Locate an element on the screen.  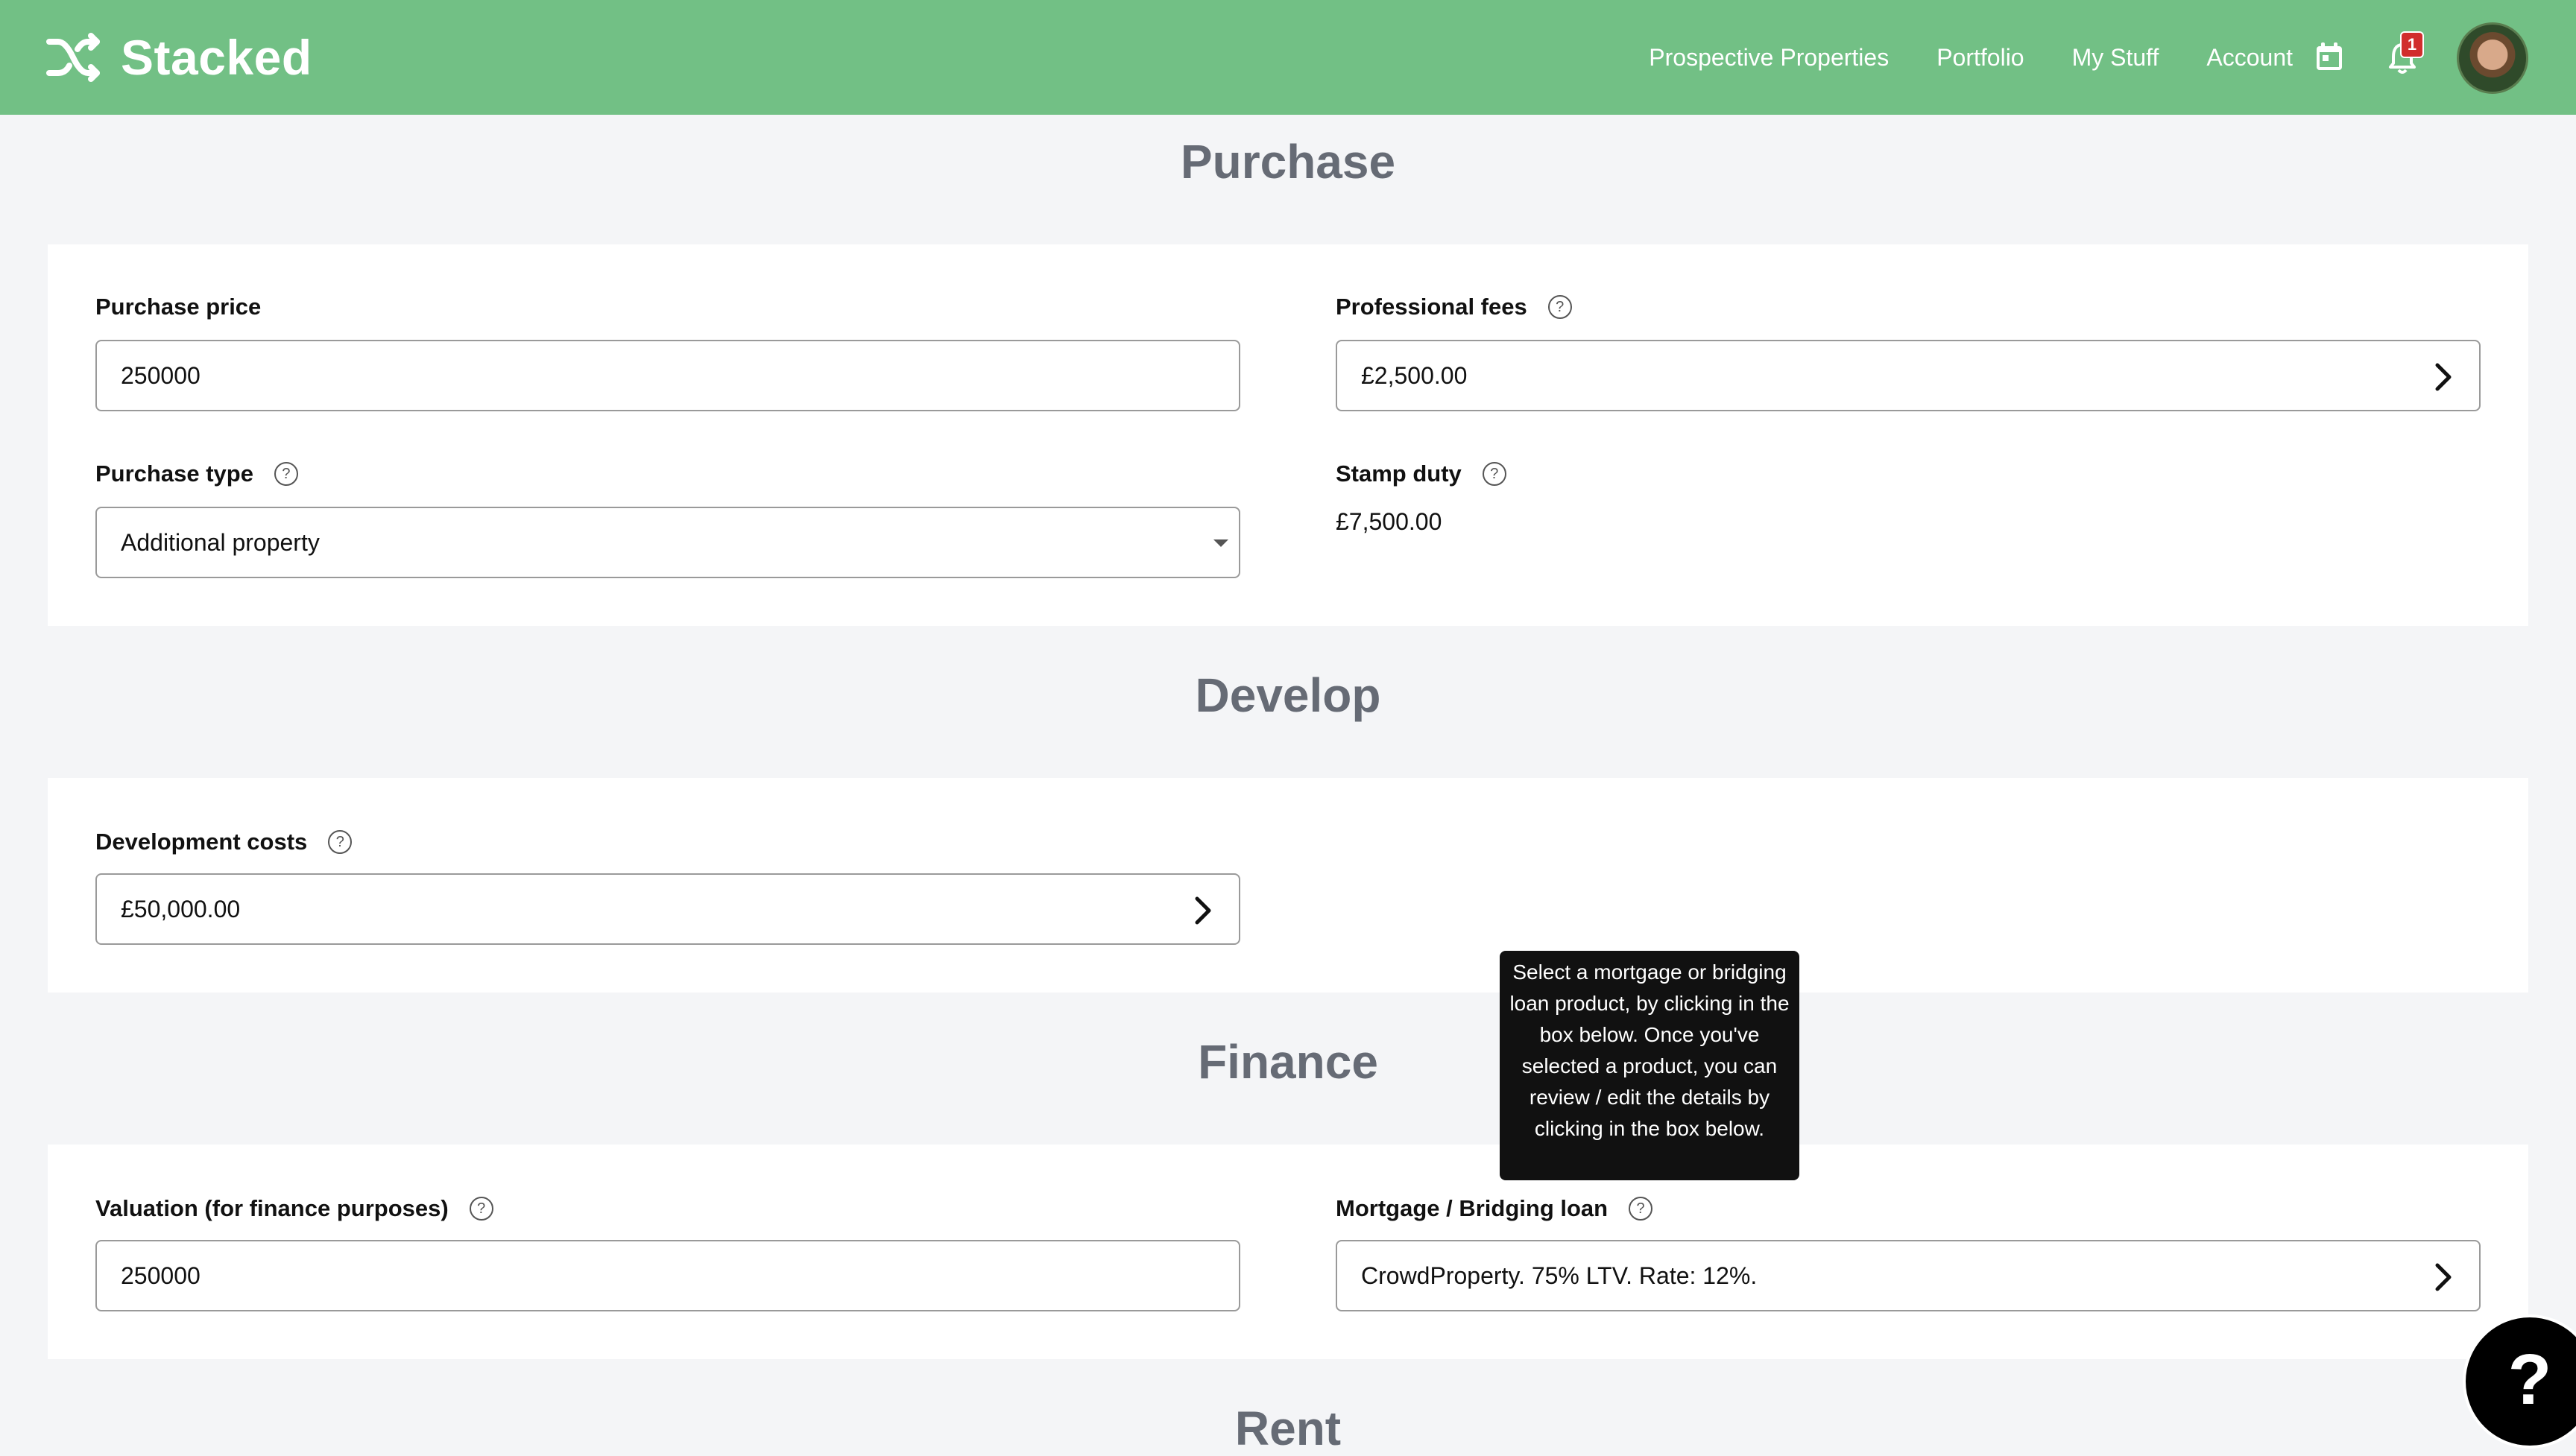
stamp-duty-label: Stamp duty ? is located at coordinates (1421, 473).